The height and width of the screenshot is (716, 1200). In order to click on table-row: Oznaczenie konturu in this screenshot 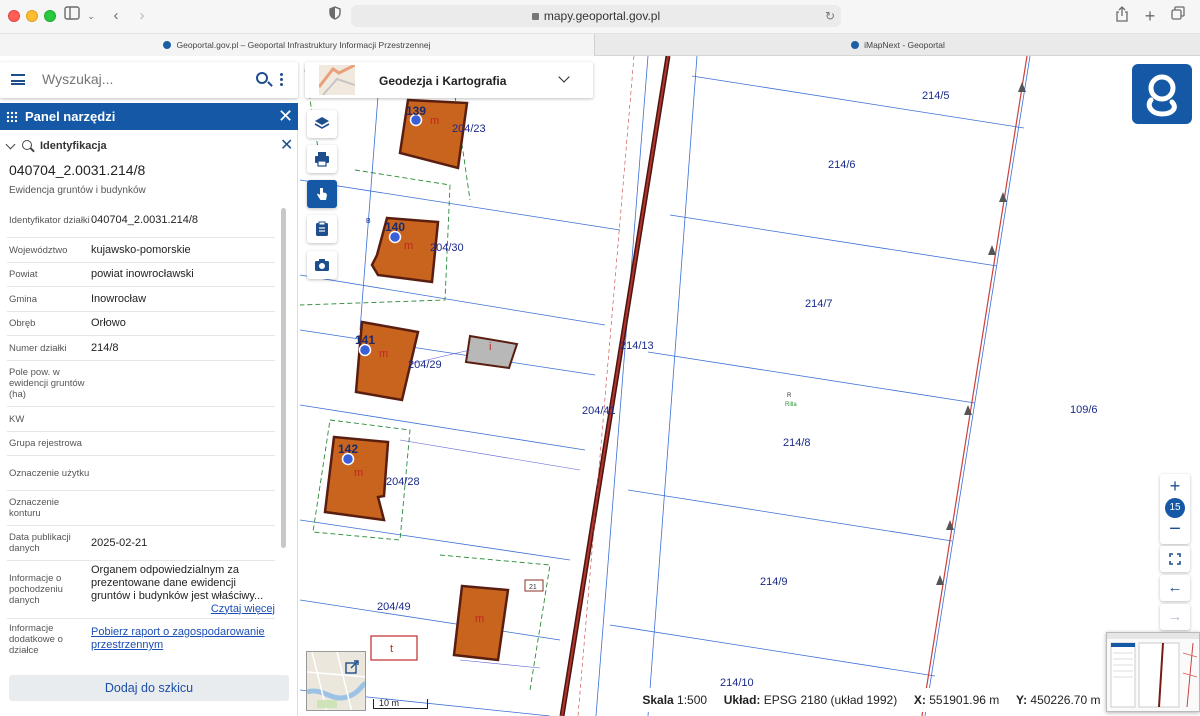, I will do `click(141, 508)`.